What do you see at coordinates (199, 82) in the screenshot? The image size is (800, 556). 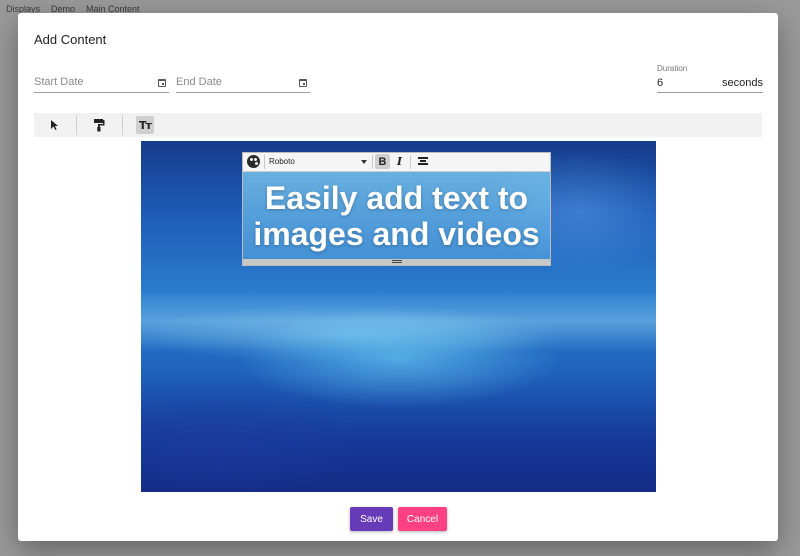 I see `end-date-placeholder: End Date` at bounding box center [199, 82].